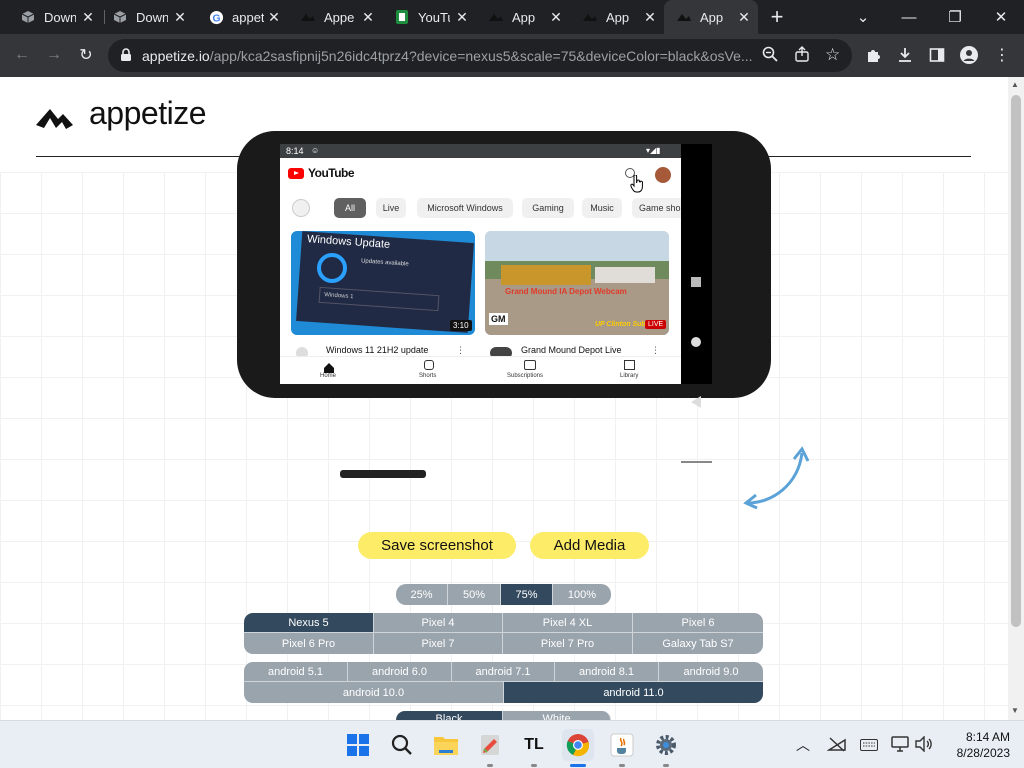 Image resolution: width=1024 pixels, height=768 pixels. I want to click on os-android-5-1: android 5.1, so click(296, 672).